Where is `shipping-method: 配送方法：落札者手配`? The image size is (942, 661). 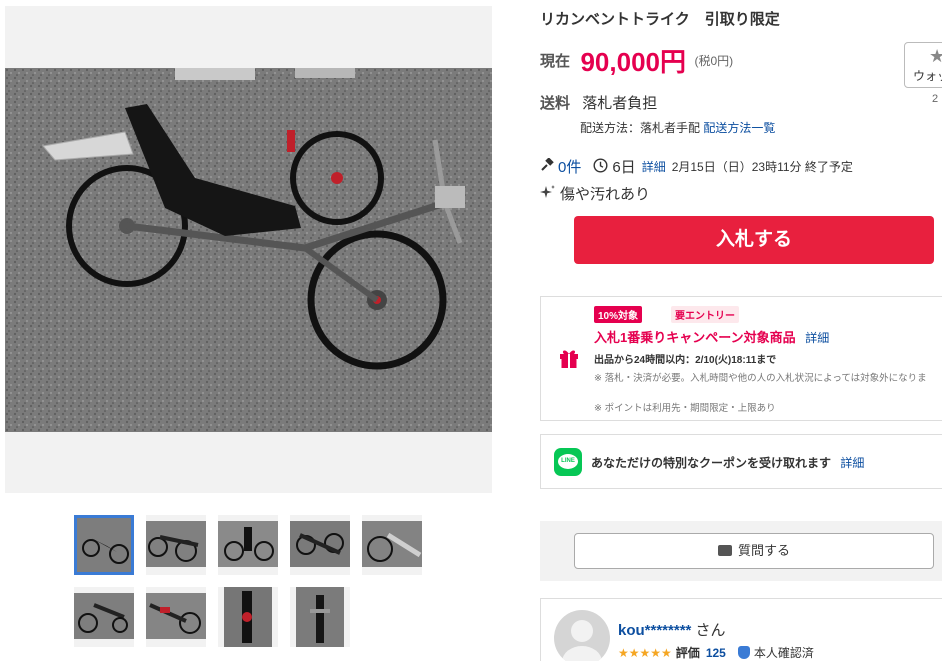 shipping-method: 配送方法：落札者手配 is located at coordinates (640, 128).